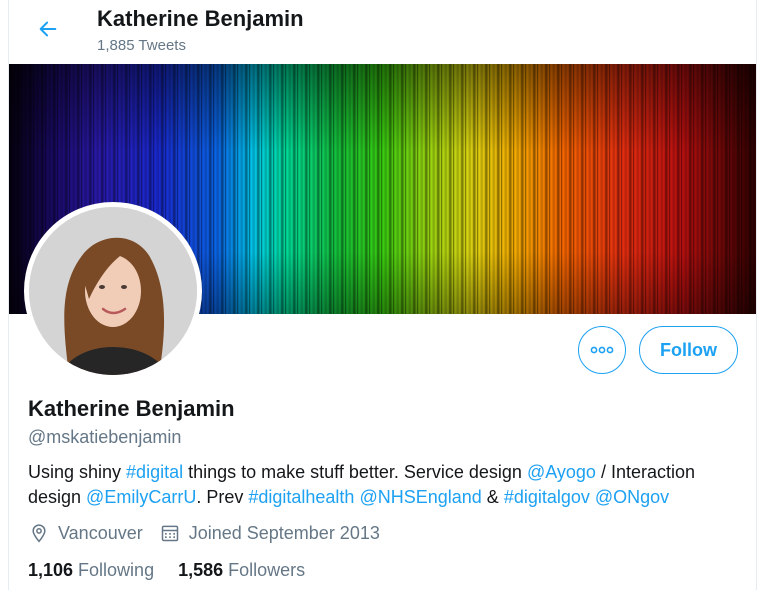  What do you see at coordinates (141, 497) in the screenshot?
I see `bio-link: @EmilyCarrU` at bounding box center [141, 497].